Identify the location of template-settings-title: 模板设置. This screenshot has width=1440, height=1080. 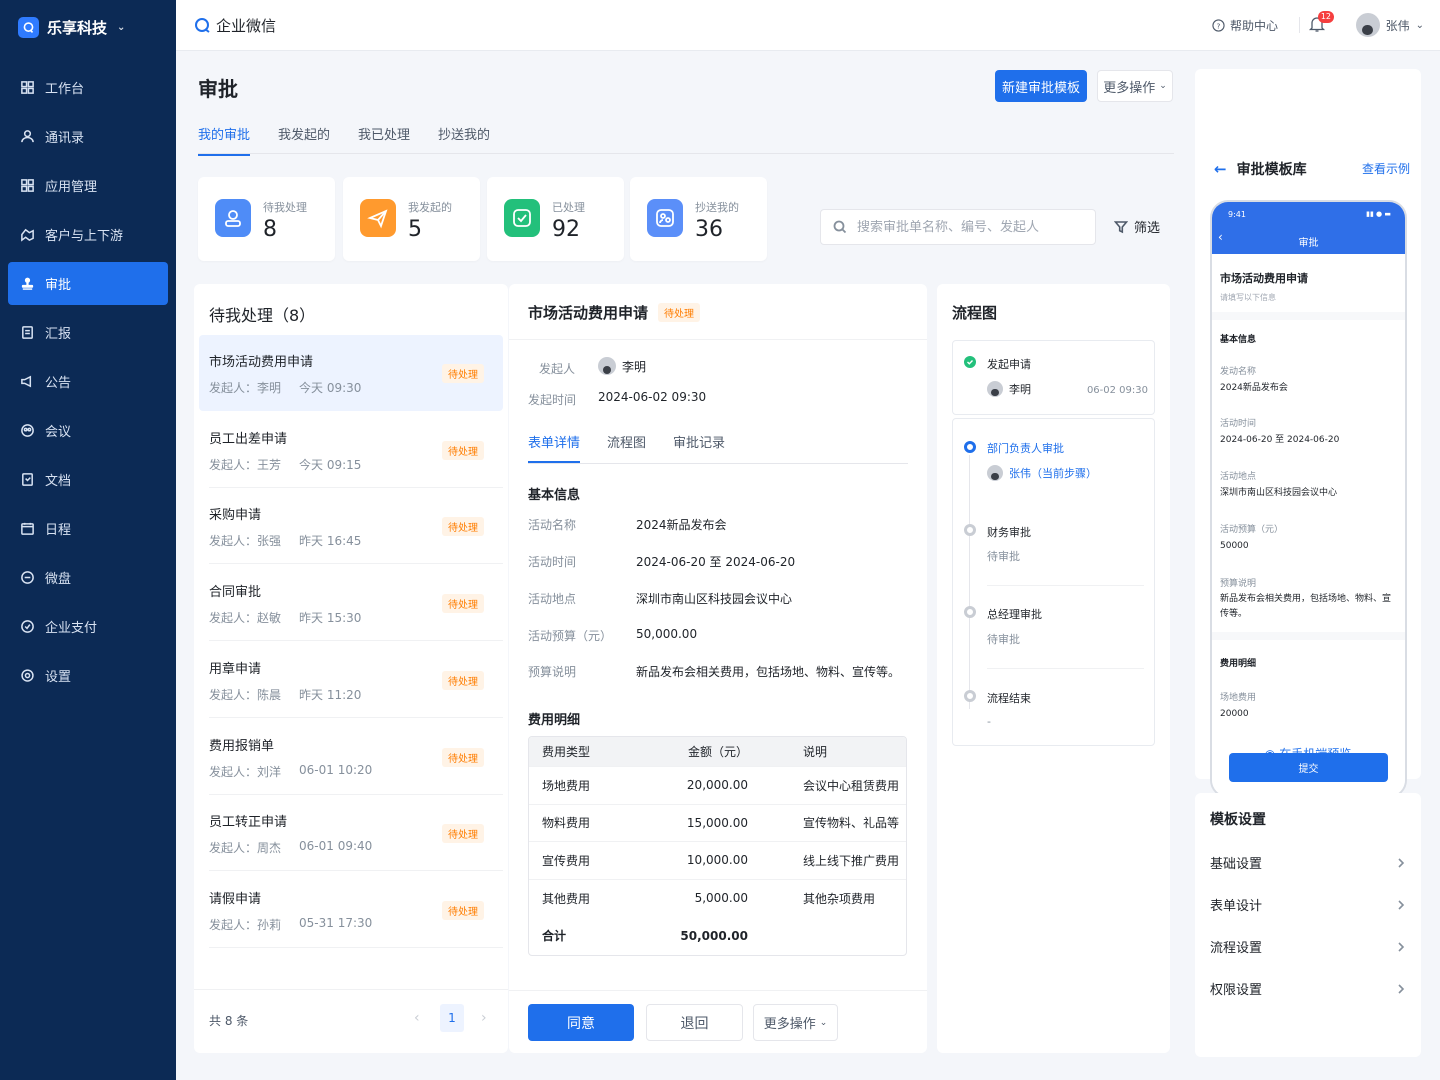
(1238, 820).